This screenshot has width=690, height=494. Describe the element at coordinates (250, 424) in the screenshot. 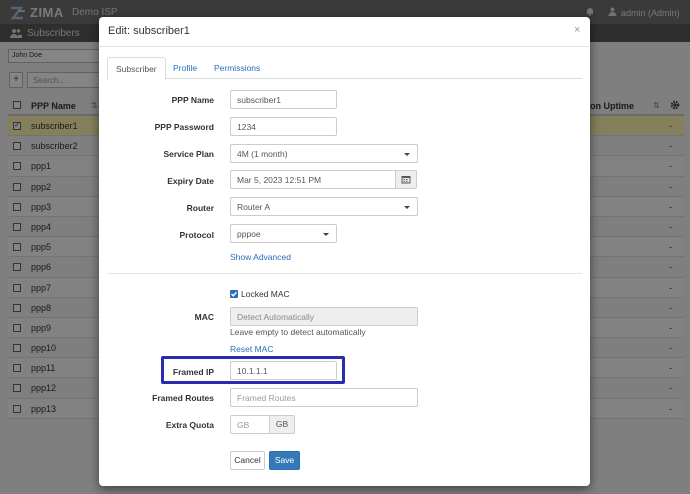

I see `extra-quota-input: GB` at that location.